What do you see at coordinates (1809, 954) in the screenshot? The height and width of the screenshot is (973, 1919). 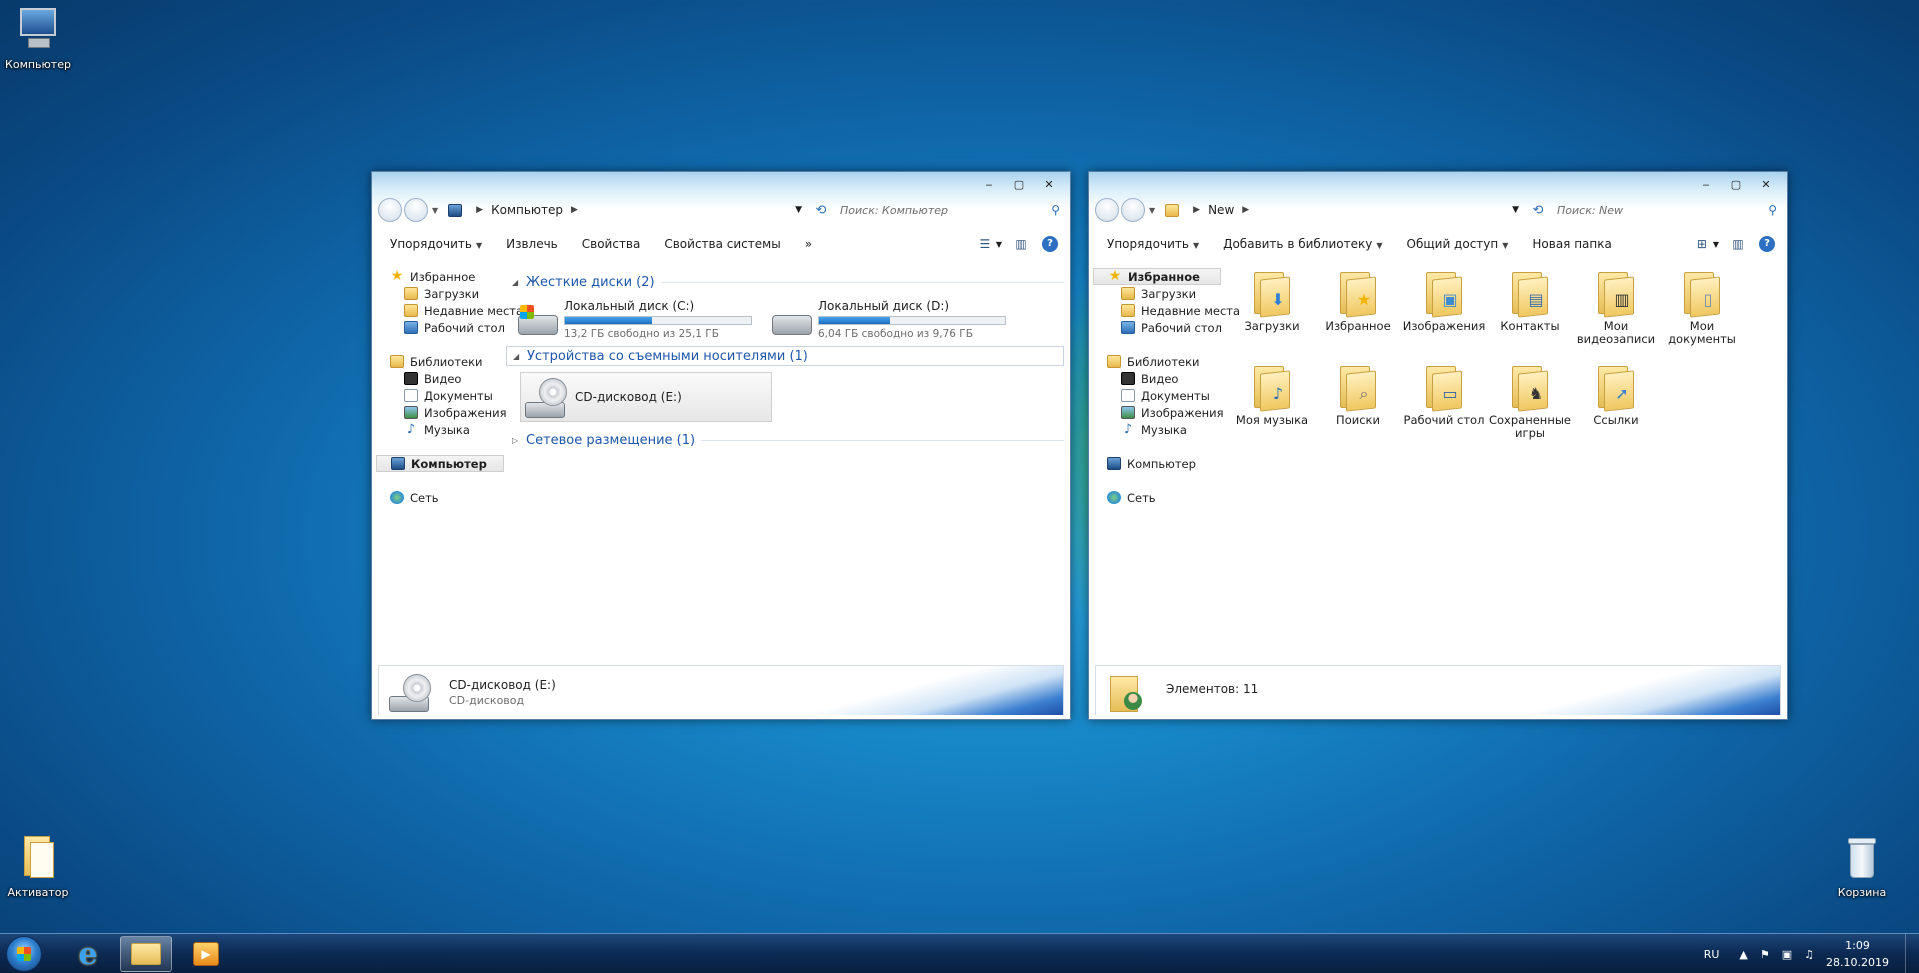 I see `volume-icon: ♫` at bounding box center [1809, 954].